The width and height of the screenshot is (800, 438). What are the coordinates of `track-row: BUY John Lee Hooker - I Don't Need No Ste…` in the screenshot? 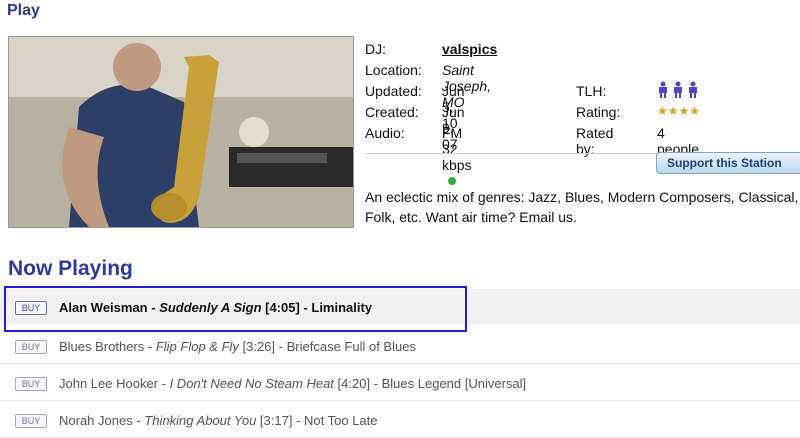 It's located at (400, 383).